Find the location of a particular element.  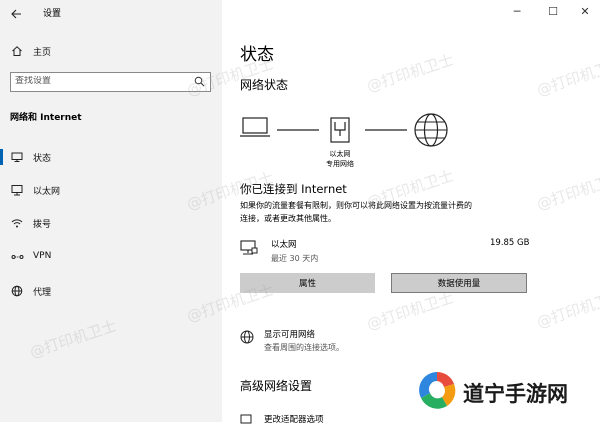

diagram-label-profile: 专用网络 is located at coordinates (340, 164).